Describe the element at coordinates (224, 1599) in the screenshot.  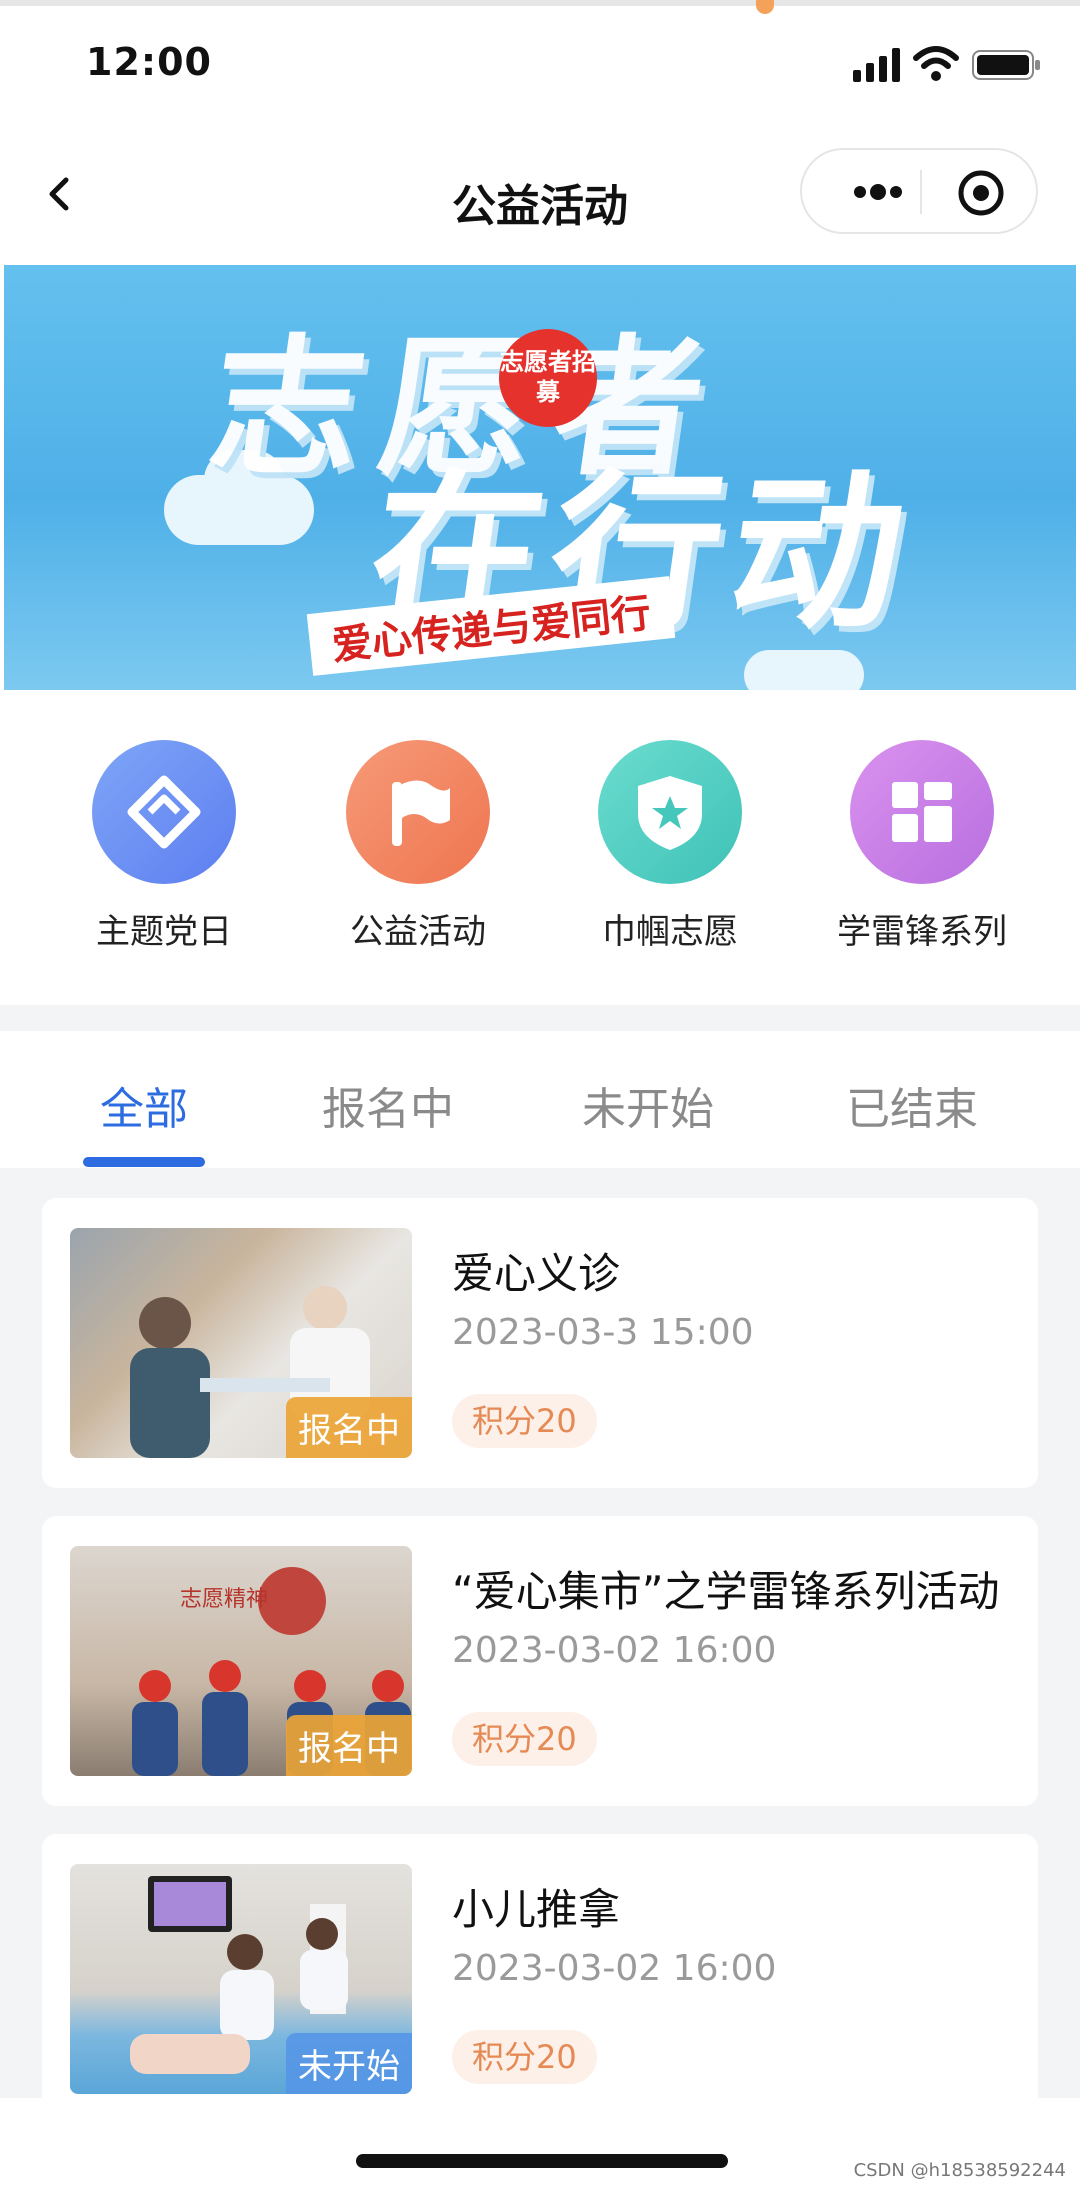
I see `svg-text: 志愿精神` at that location.